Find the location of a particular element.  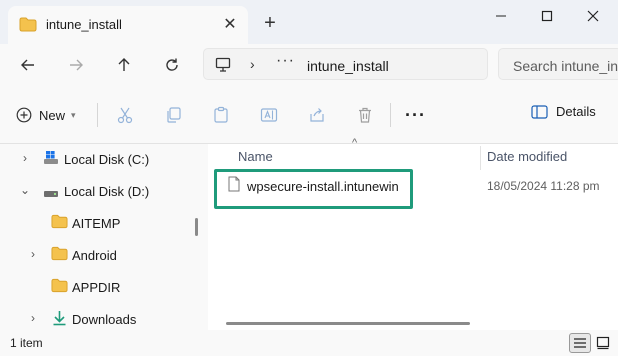

trash-icon is located at coordinates (365, 115).